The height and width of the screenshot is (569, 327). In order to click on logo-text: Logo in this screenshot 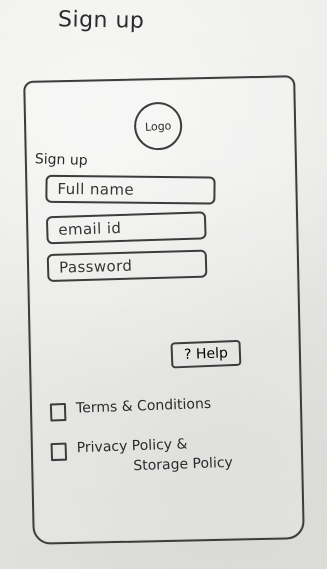, I will do `click(158, 126)`.